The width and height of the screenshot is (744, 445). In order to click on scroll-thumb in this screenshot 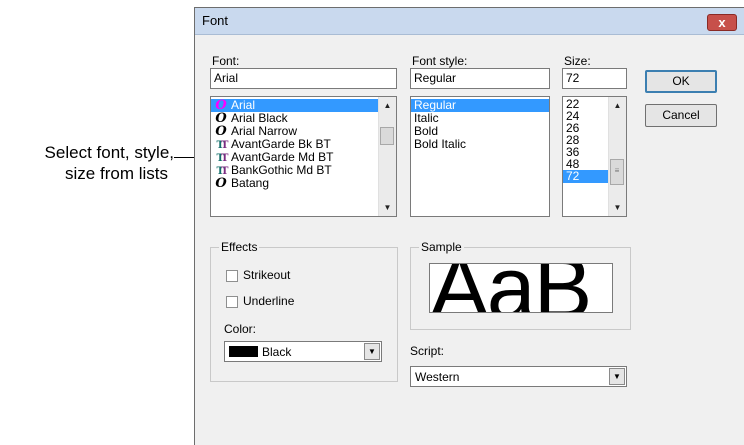, I will do `click(387, 136)`.